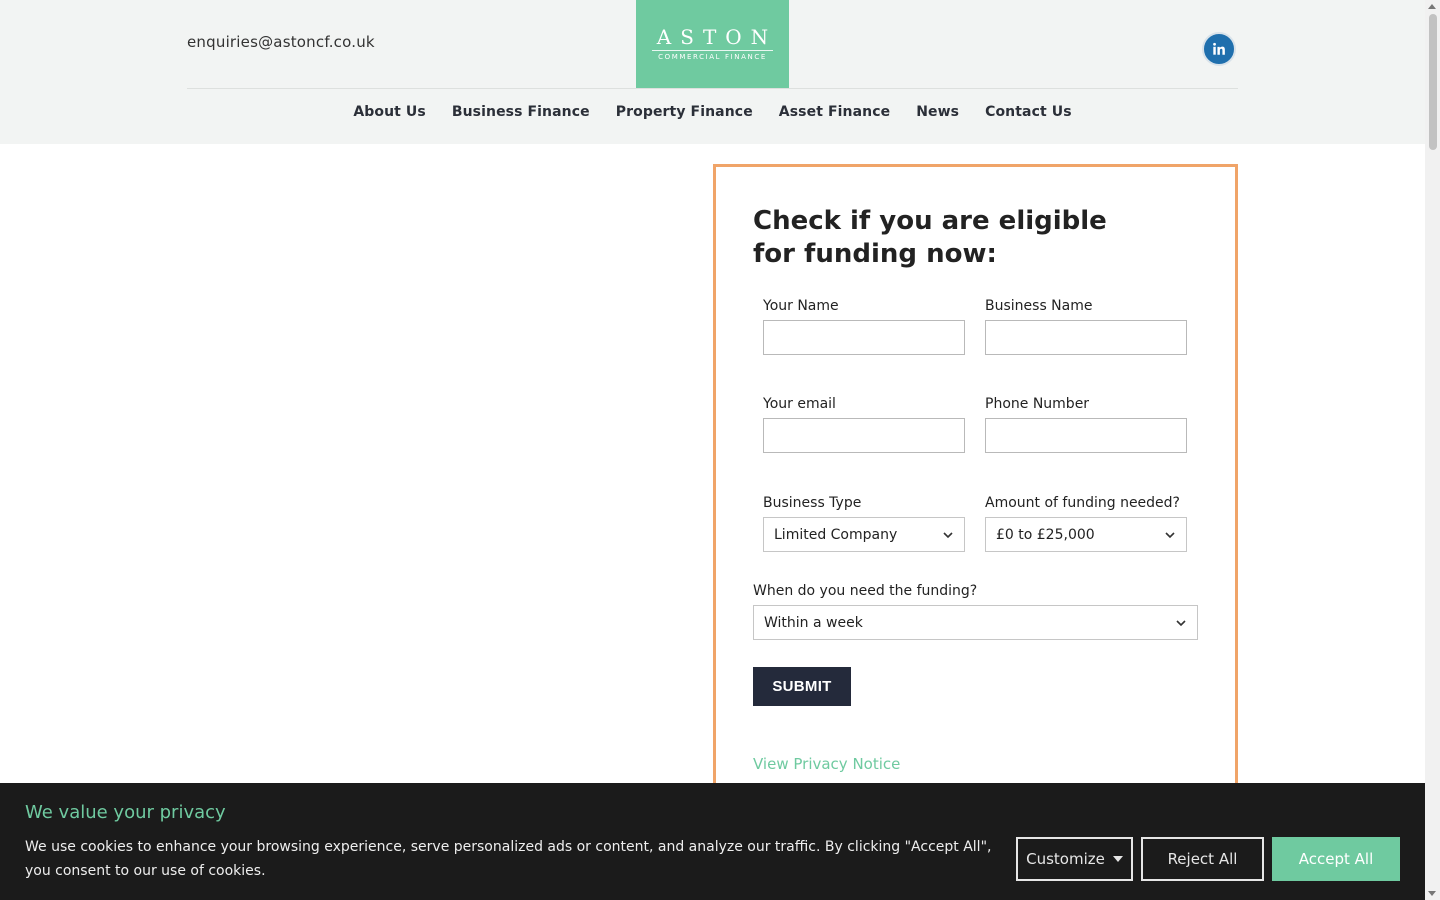  I want to click on cookie-title: We value your privacy, so click(125, 812).